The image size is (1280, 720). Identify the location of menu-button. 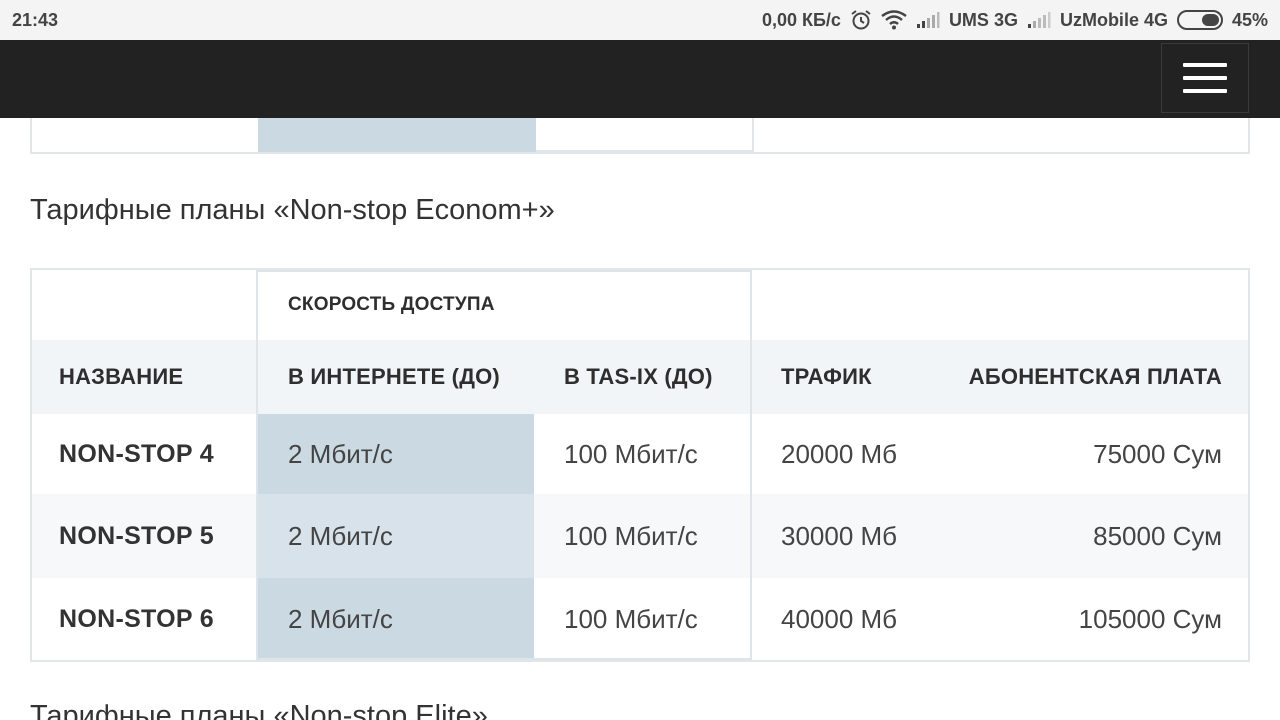
(1205, 78).